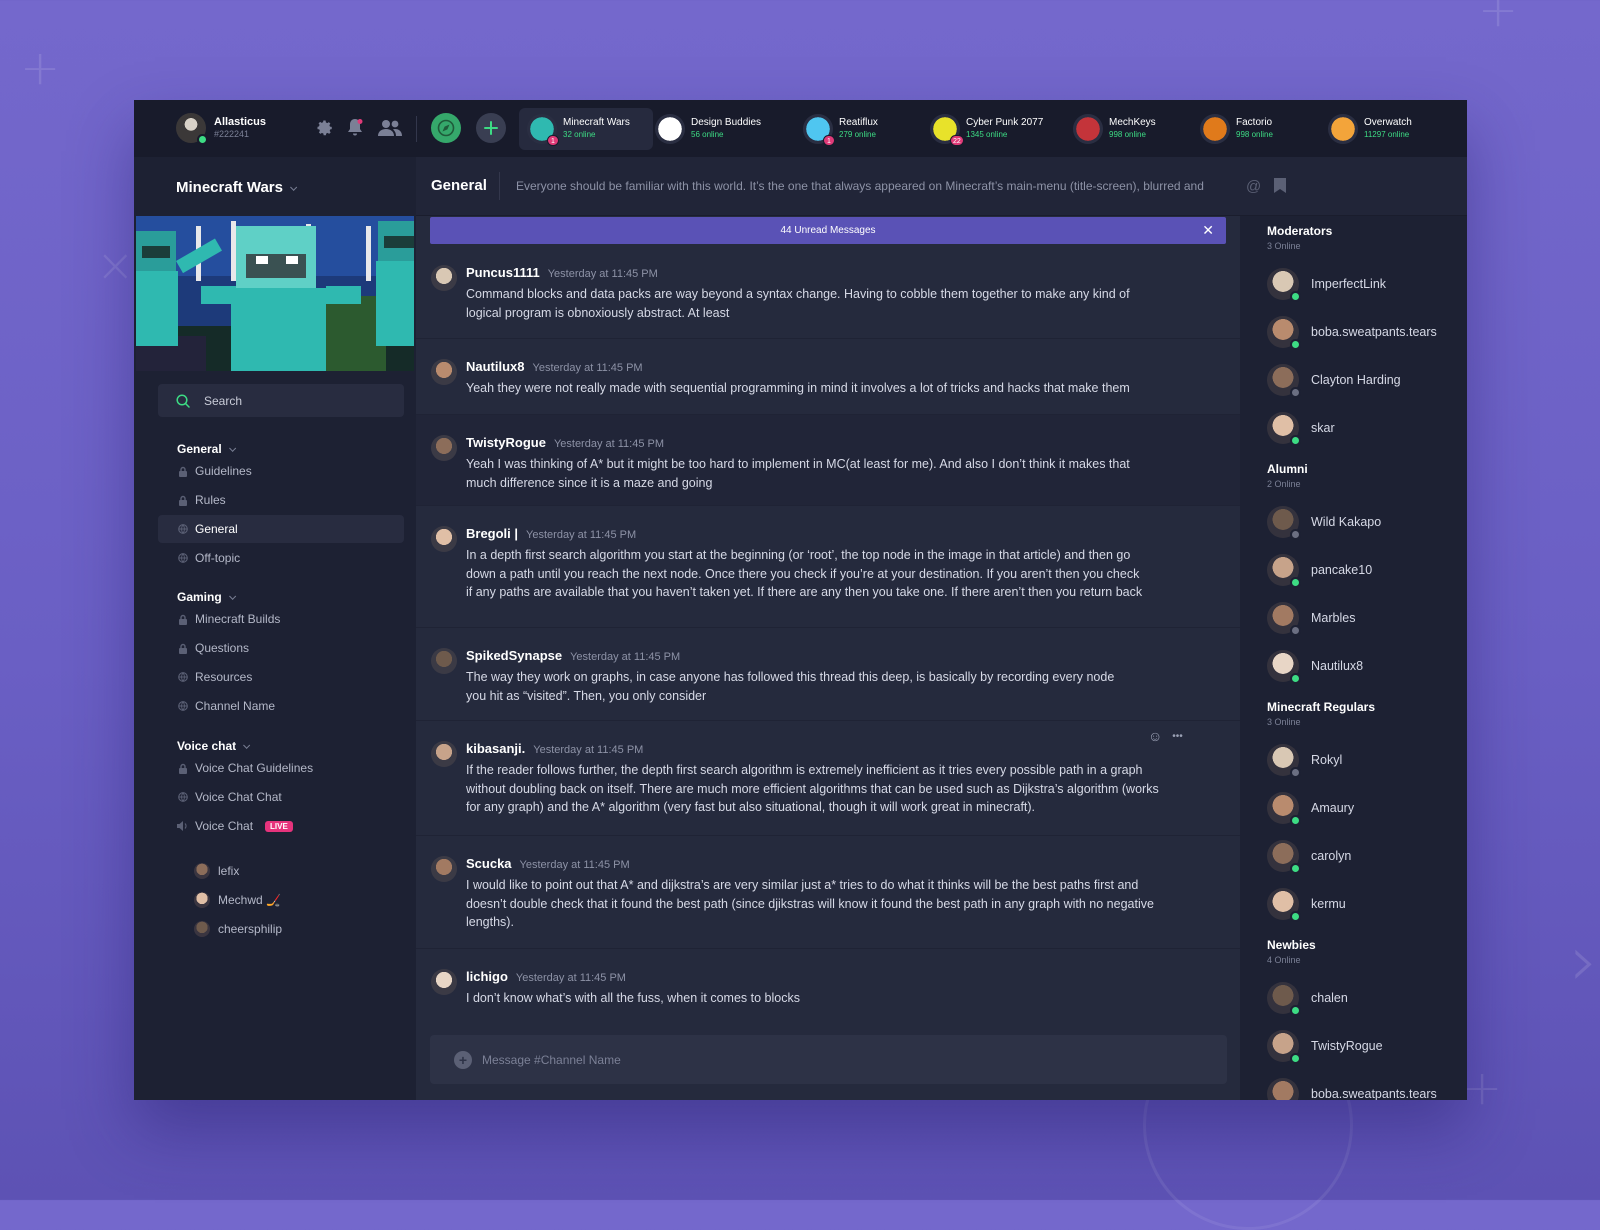 This screenshot has height=1230, width=1600. Describe the element at coordinates (850, 129) in the screenshot. I see `server-item: 1 Reatiflux 279 online` at that location.